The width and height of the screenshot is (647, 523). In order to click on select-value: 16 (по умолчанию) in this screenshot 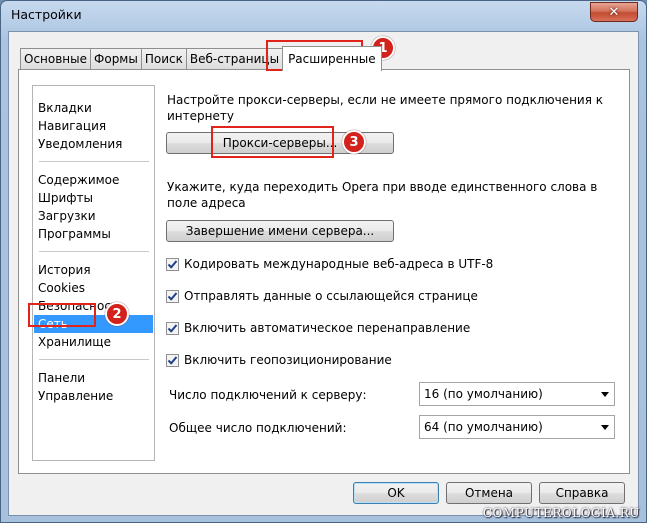, I will do `click(483, 394)`.